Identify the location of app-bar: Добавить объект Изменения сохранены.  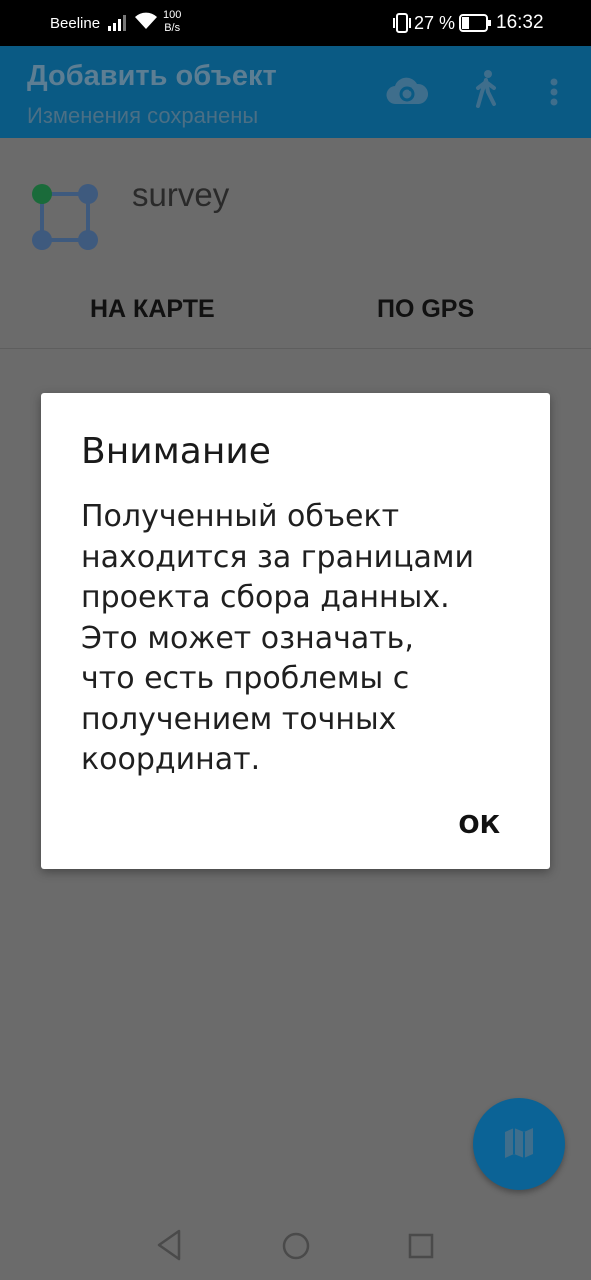
(295, 92).